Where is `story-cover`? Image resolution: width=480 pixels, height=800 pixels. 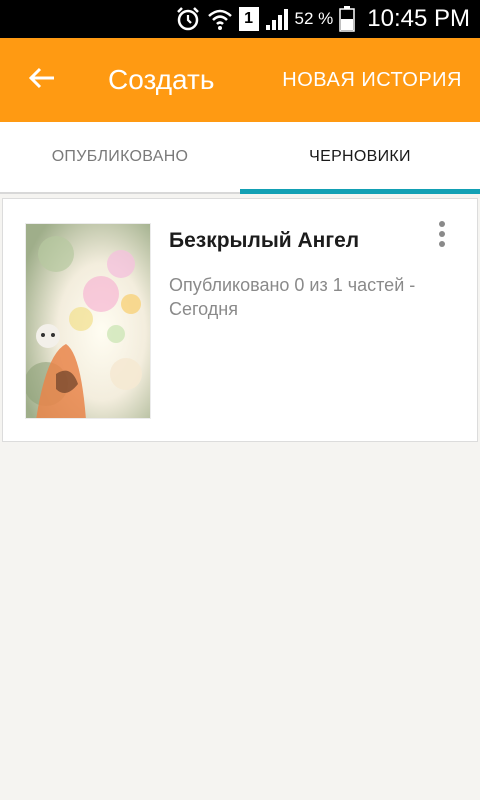 story-cover is located at coordinates (88, 321).